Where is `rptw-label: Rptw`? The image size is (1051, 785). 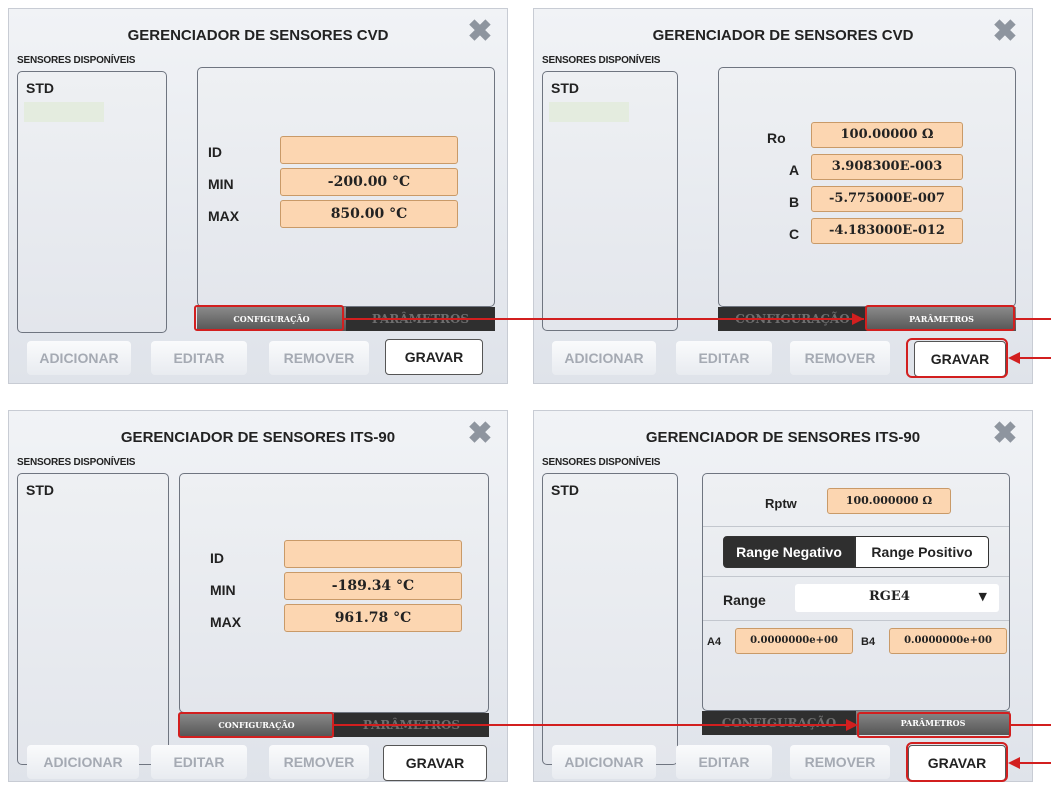
rptw-label: Rptw is located at coordinates (781, 503).